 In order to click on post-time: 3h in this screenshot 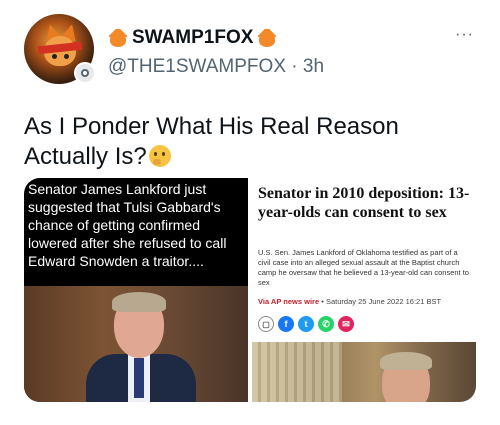, I will do `click(313, 66)`.